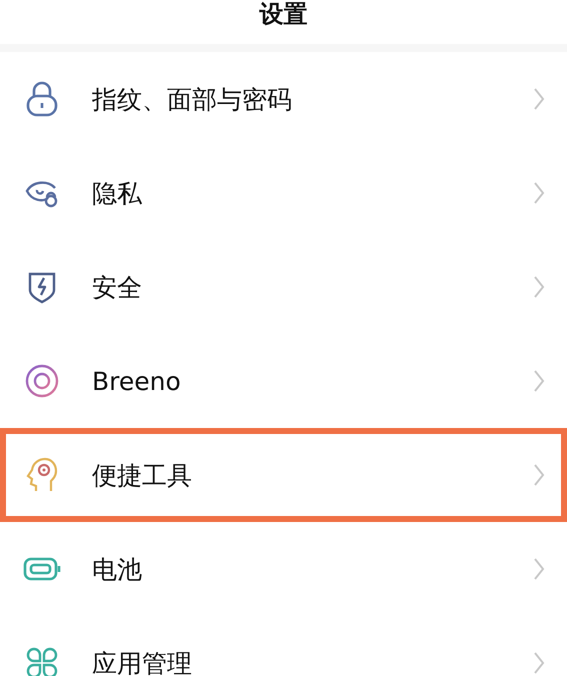 The height and width of the screenshot is (676, 567). What do you see at coordinates (142, 476) in the screenshot?
I see `item-label: 便捷工具` at bounding box center [142, 476].